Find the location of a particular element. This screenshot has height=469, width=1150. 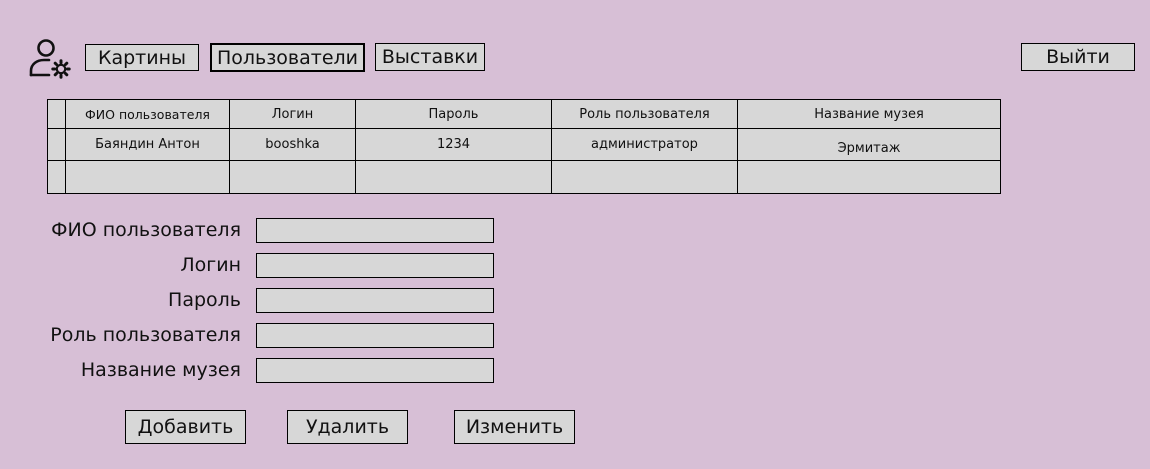

delete-button: Удалить is located at coordinates (347, 427).